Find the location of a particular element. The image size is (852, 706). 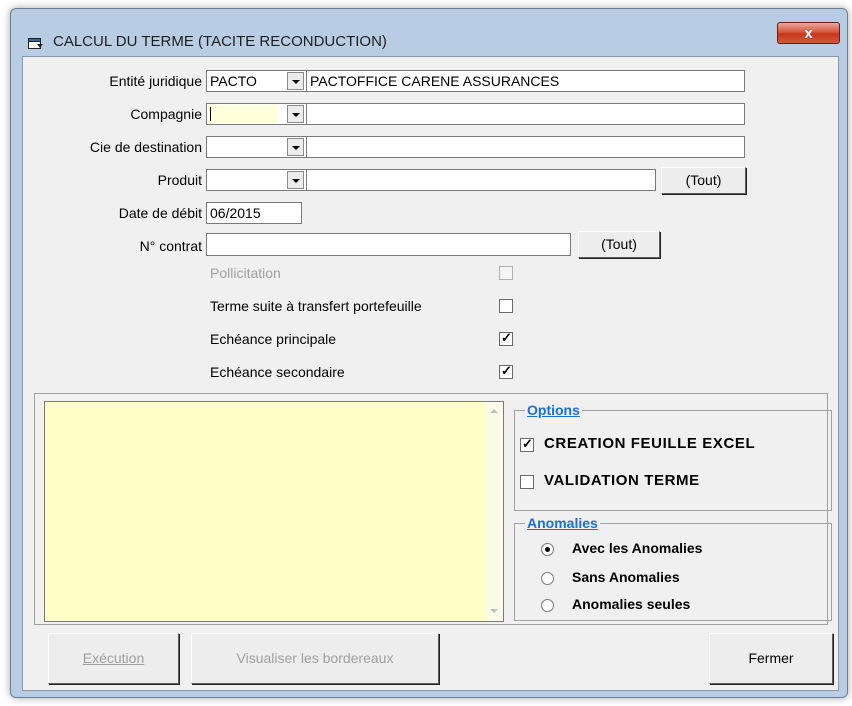

execution-button: Exécution is located at coordinates (113, 658).